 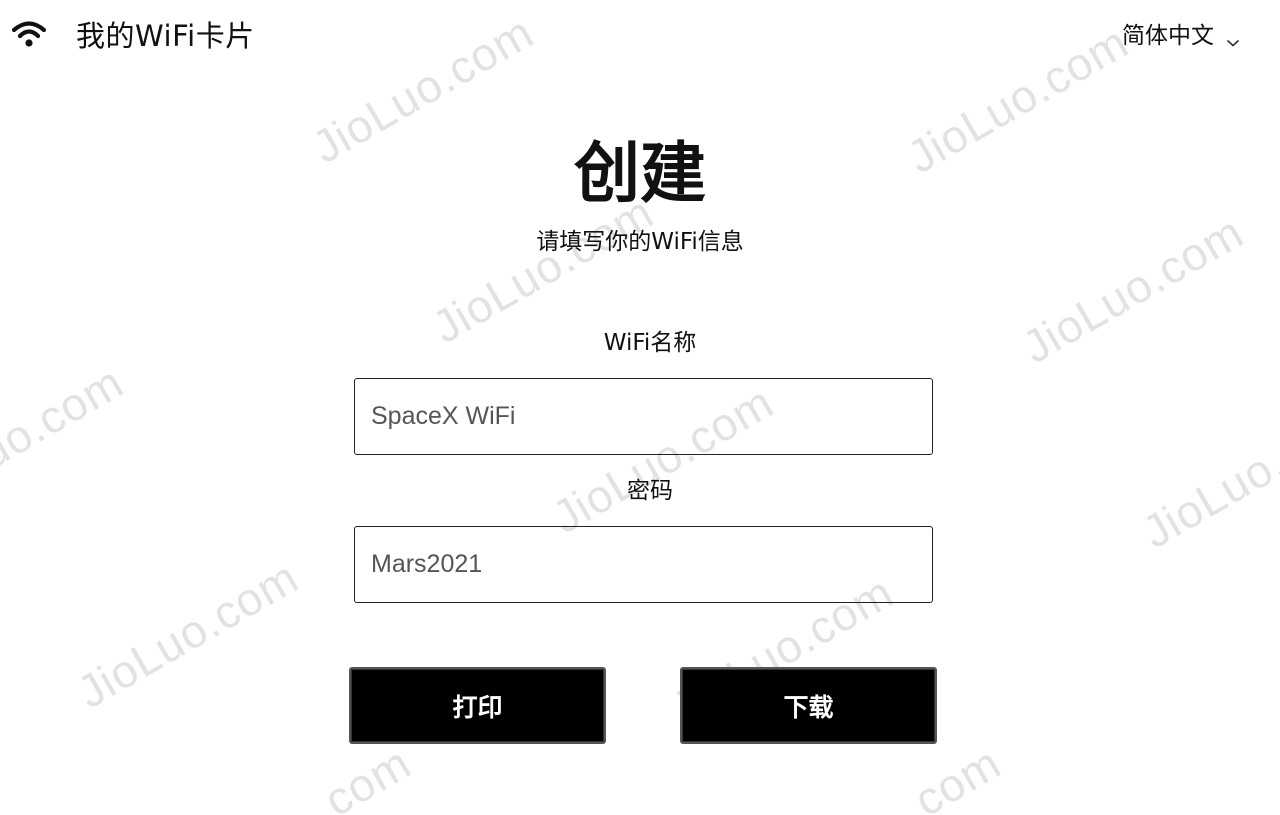 What do you see at coordinates (1168, 36) in the screenshot?
I see `language-label: 简体中文` at bounding box center [1168, 36].